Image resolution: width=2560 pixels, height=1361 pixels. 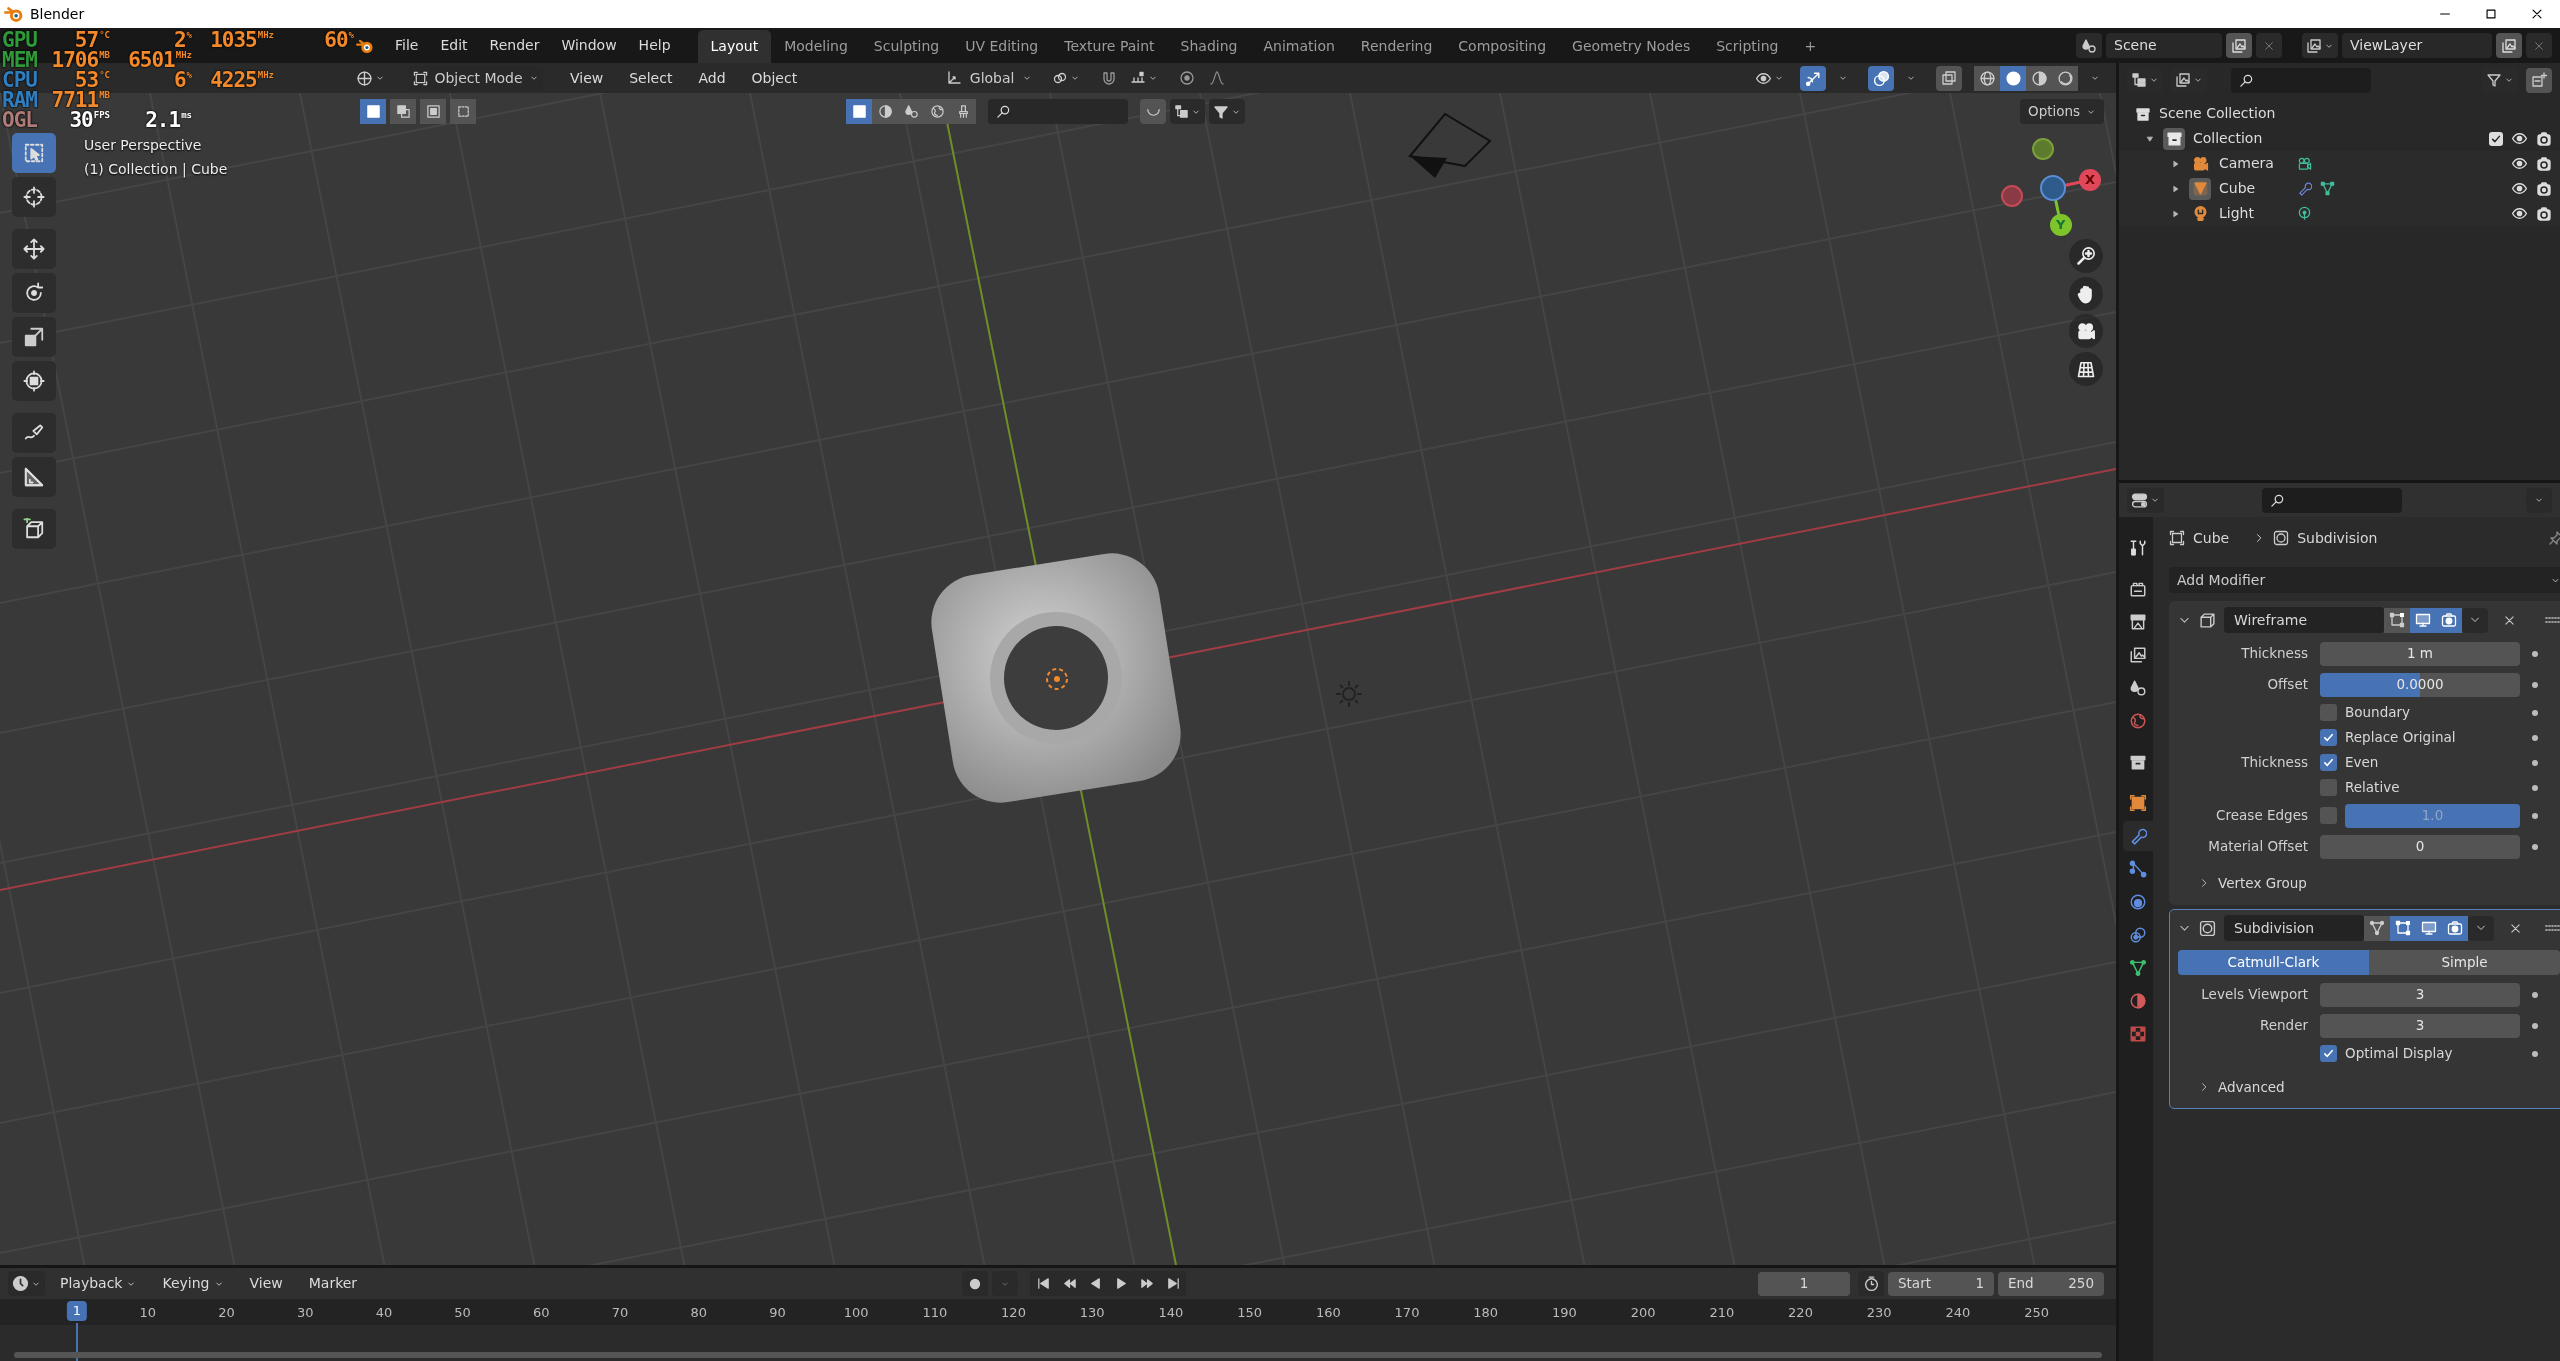 What do you see at coordinates (1502, 46) in the screenshot?
I see `workspace-tab: Compositing` at bounding box center [1502, 46].